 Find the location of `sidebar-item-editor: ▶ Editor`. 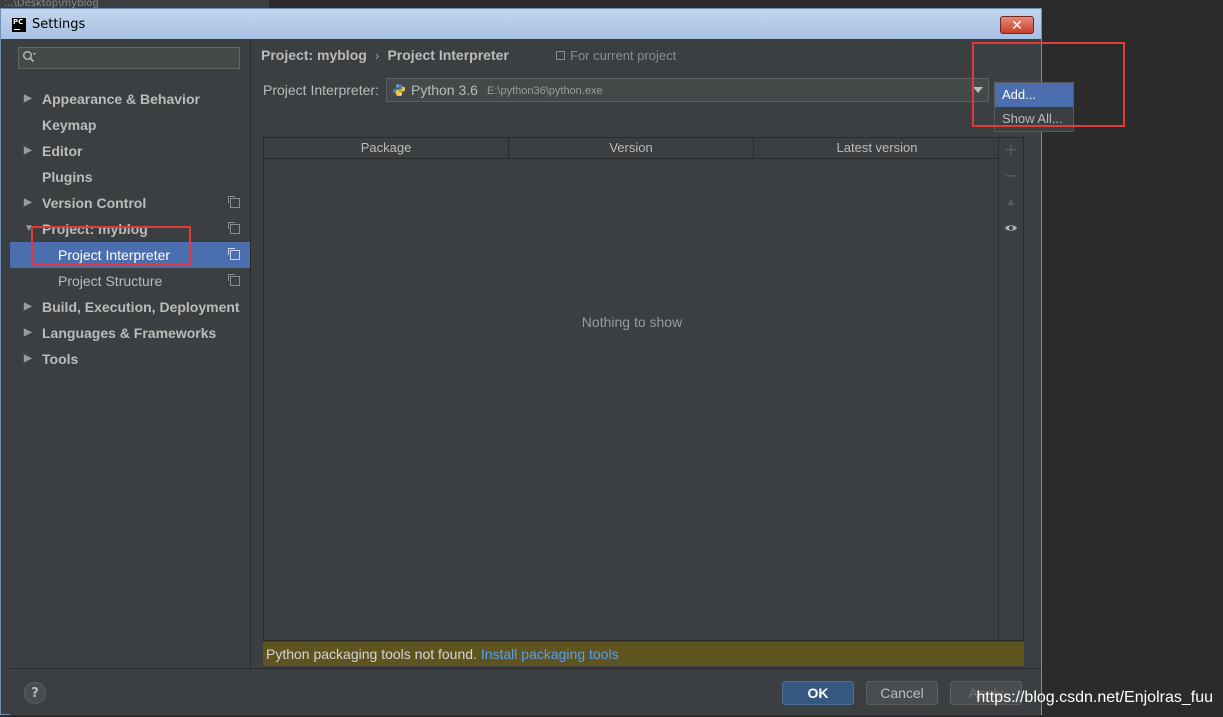

sidebar-item-editor: ▶ Editor is located at coordinates (130, 151).